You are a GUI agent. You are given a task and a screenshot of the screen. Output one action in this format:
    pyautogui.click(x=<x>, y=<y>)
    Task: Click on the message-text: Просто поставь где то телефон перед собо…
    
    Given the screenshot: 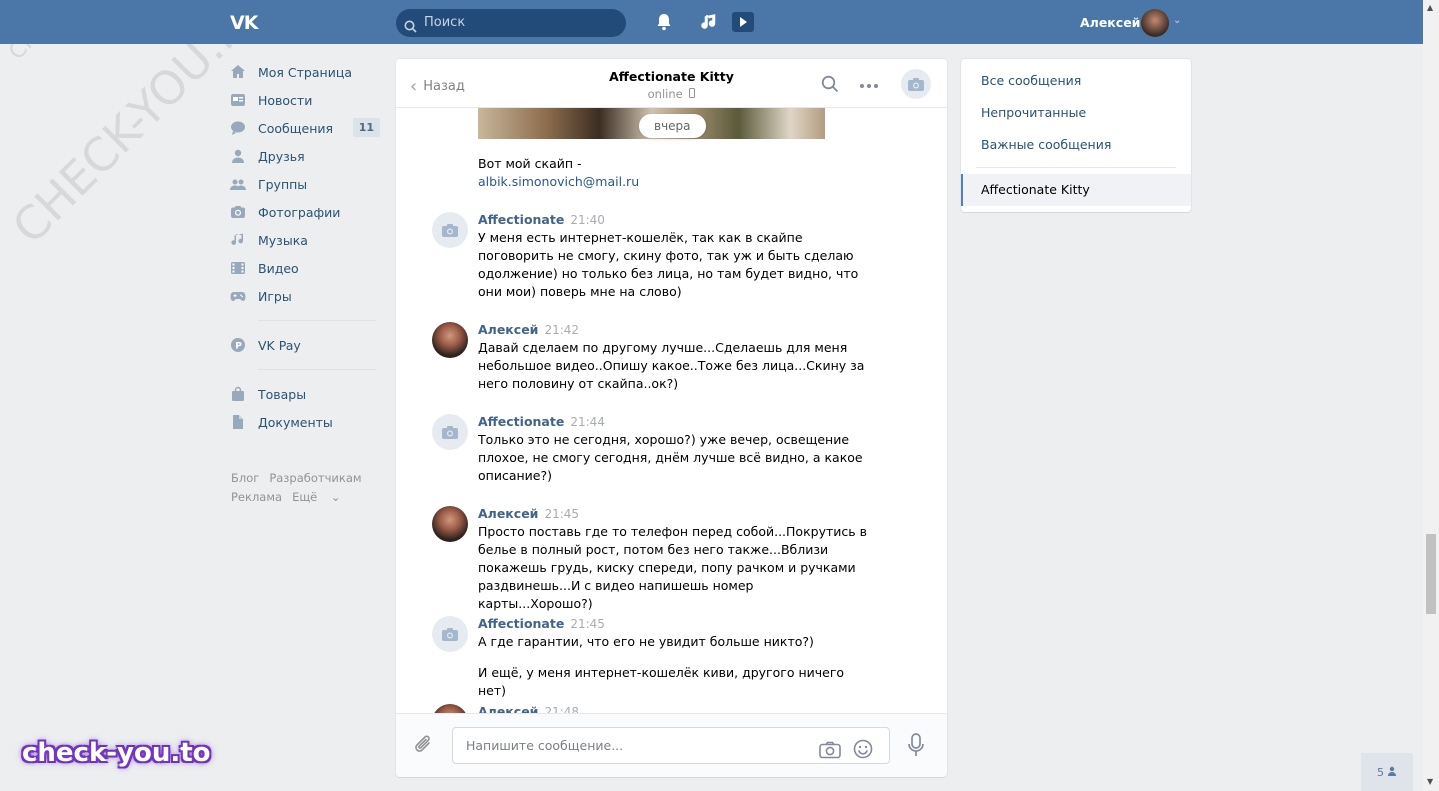 What is the action you would take?
    pyautogui.click(x=672, y=567)
    